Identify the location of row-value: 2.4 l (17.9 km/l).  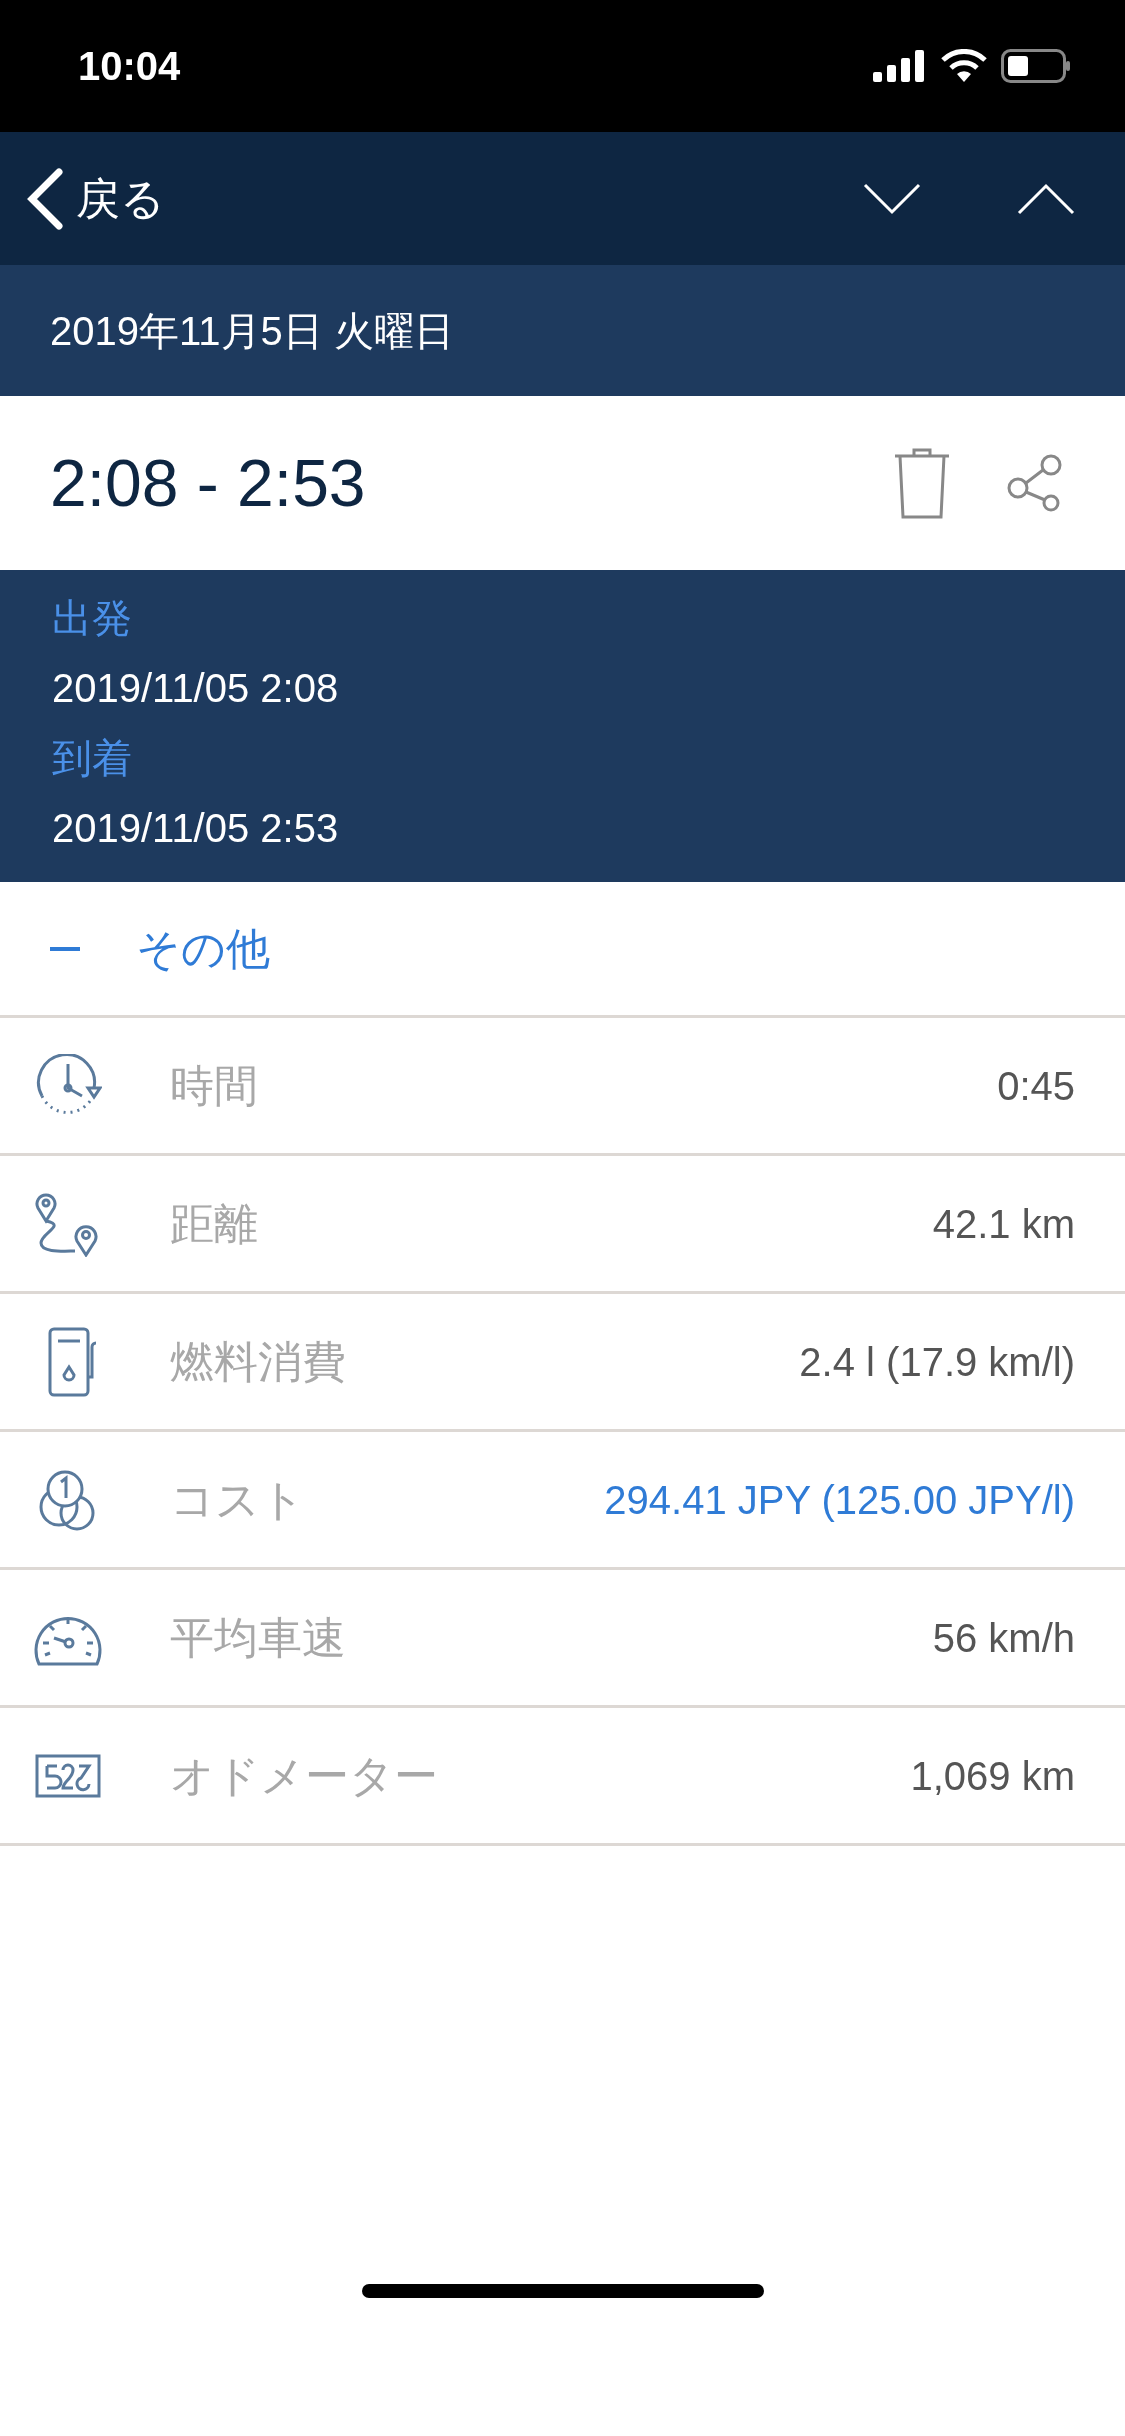
(937, 1362).